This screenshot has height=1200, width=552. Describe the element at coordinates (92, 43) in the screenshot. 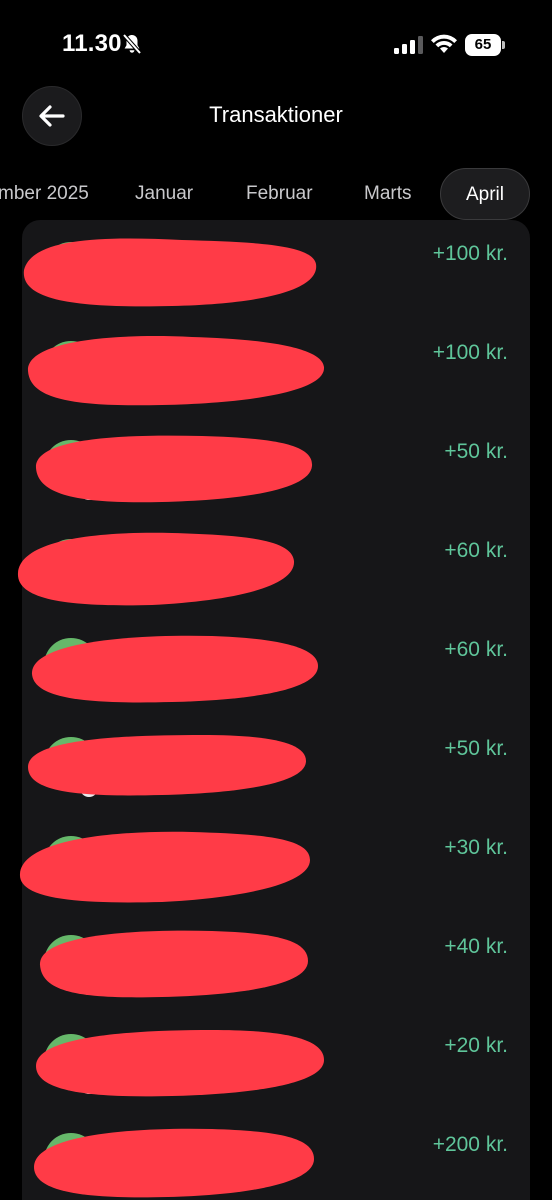

I see `status-time: 11.30` at that location.